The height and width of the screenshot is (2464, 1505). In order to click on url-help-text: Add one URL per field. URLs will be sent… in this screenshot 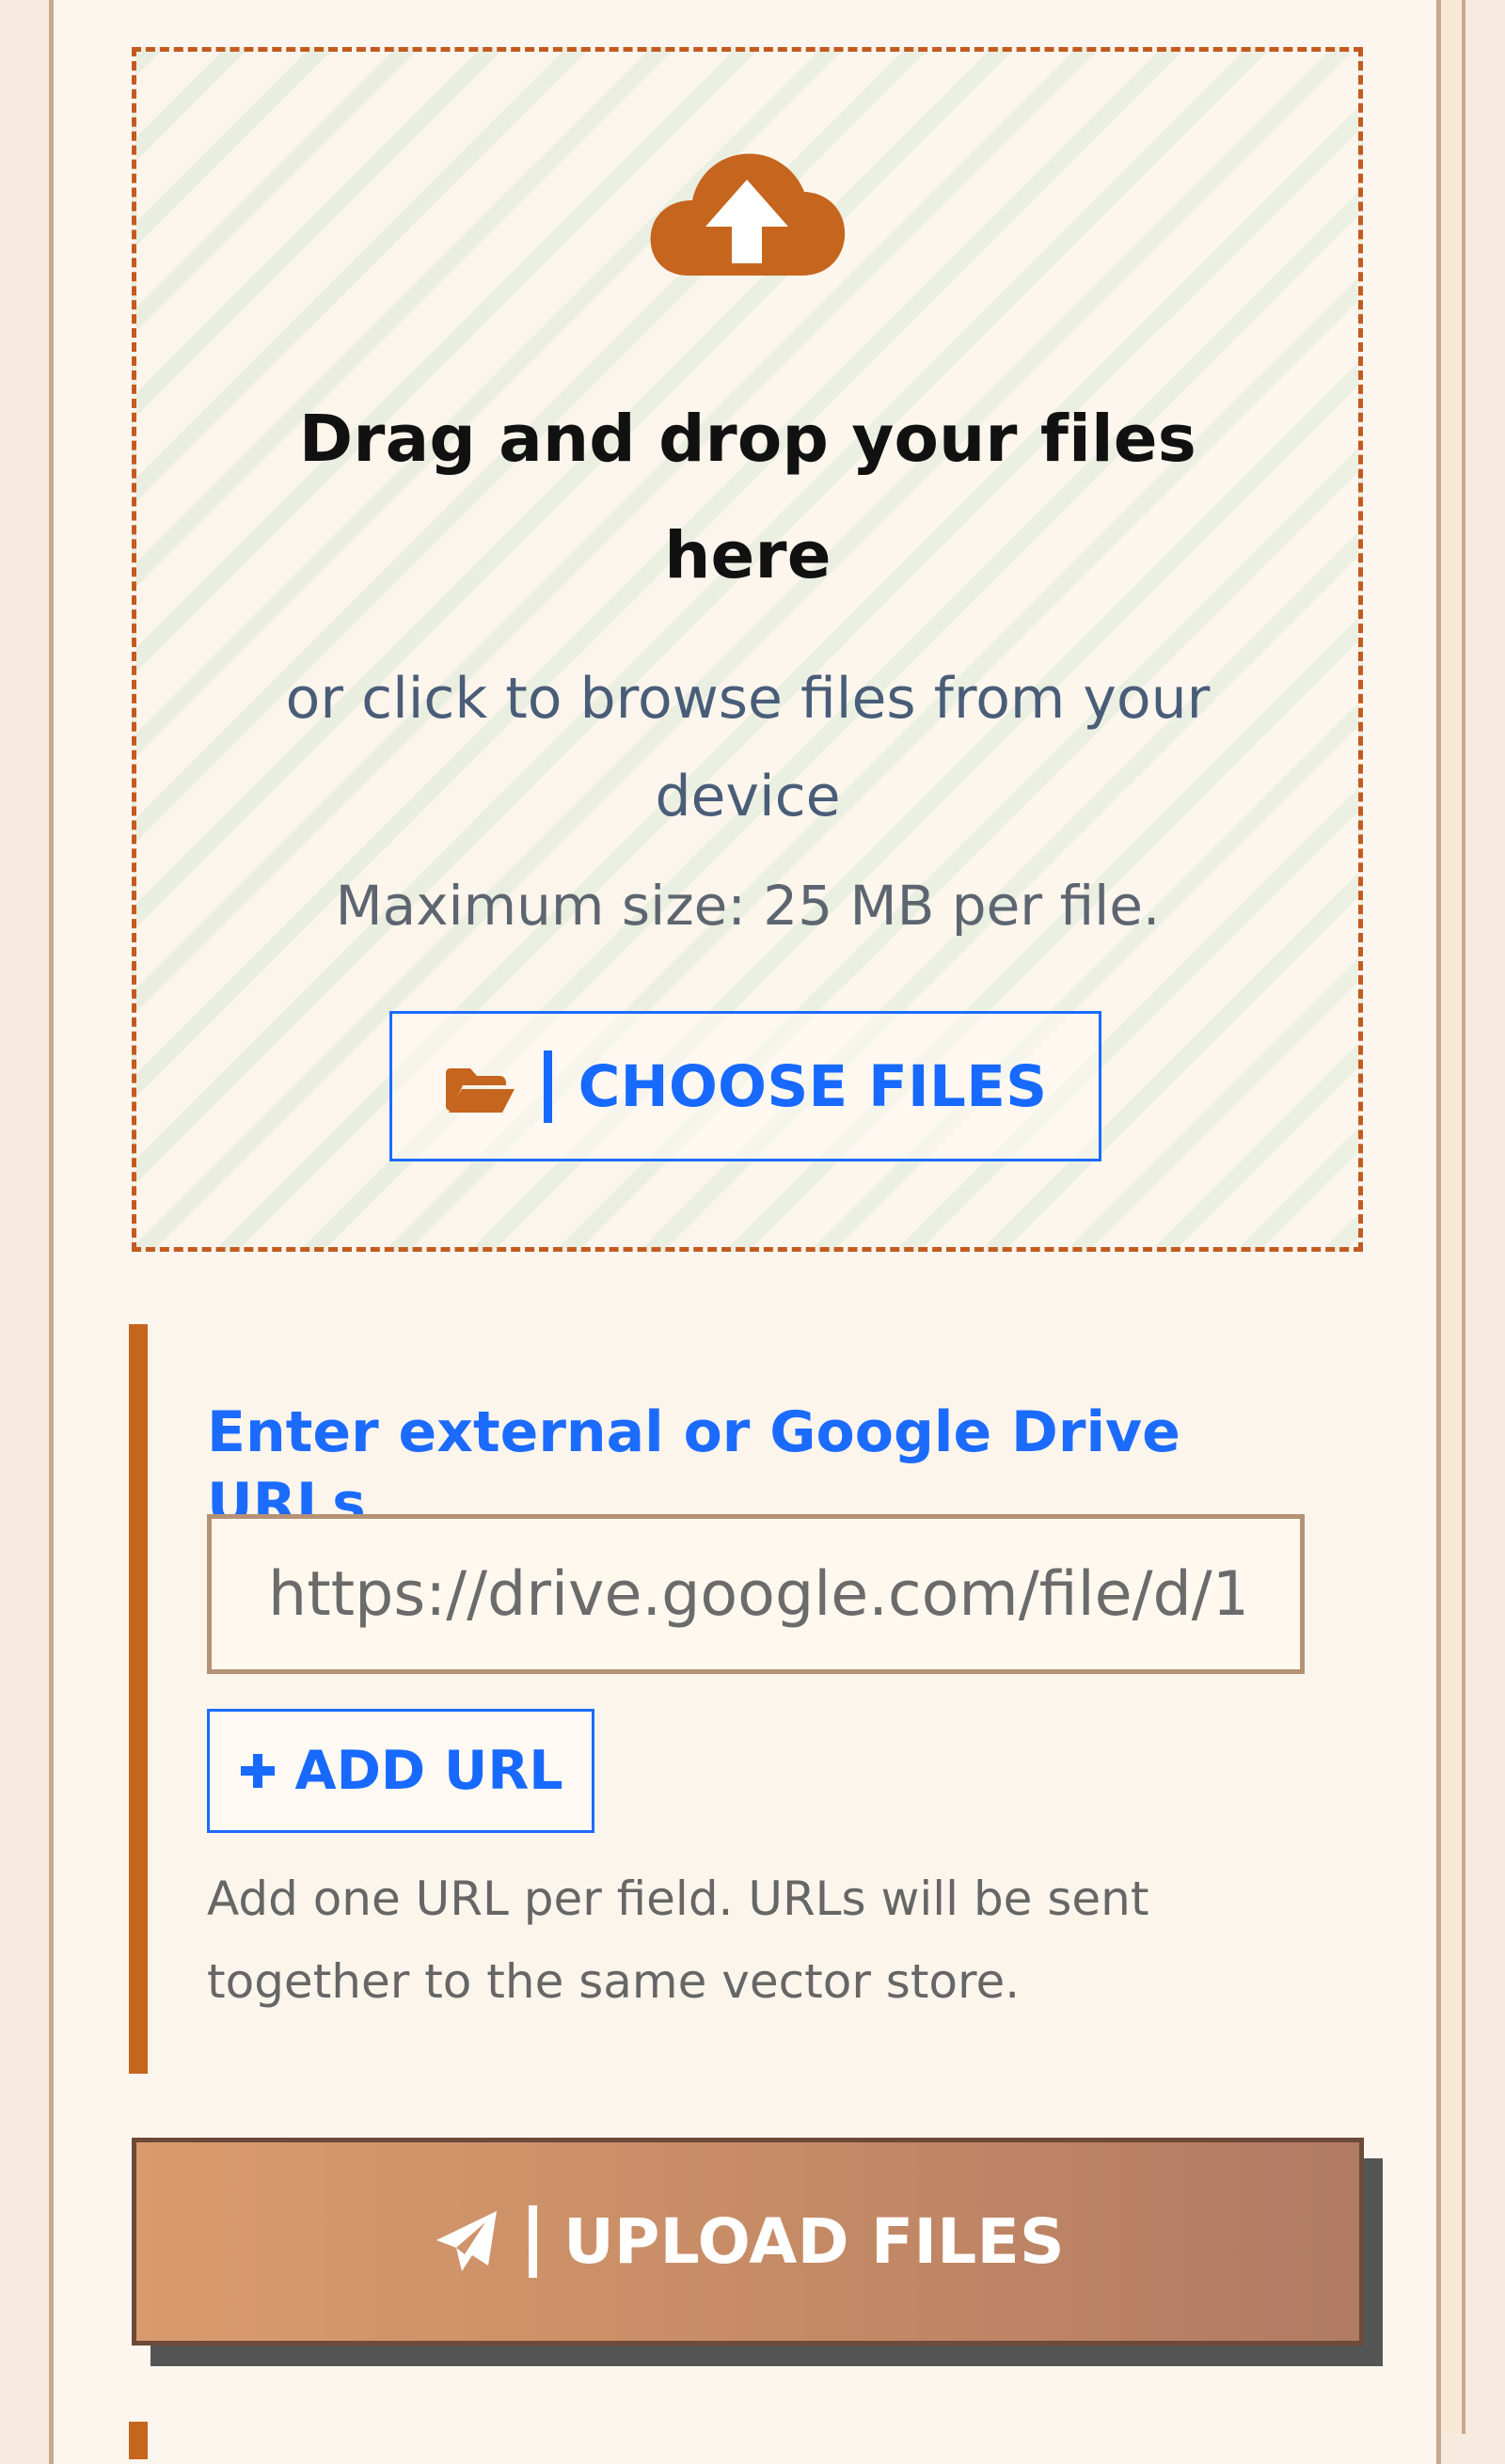, I will do `click(678, 1940)`.